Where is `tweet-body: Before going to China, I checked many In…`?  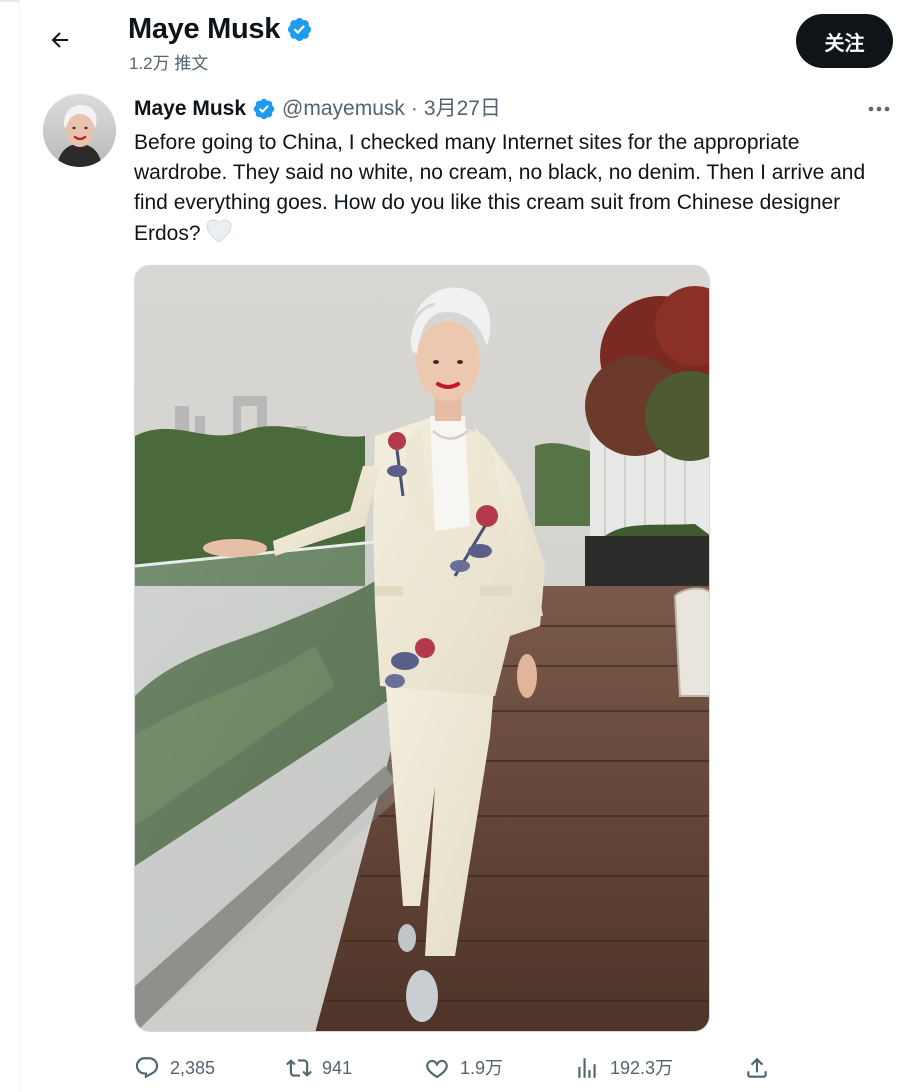 tweet-body: Before going to China, I checked many In… is located at coordinates (500, 188).